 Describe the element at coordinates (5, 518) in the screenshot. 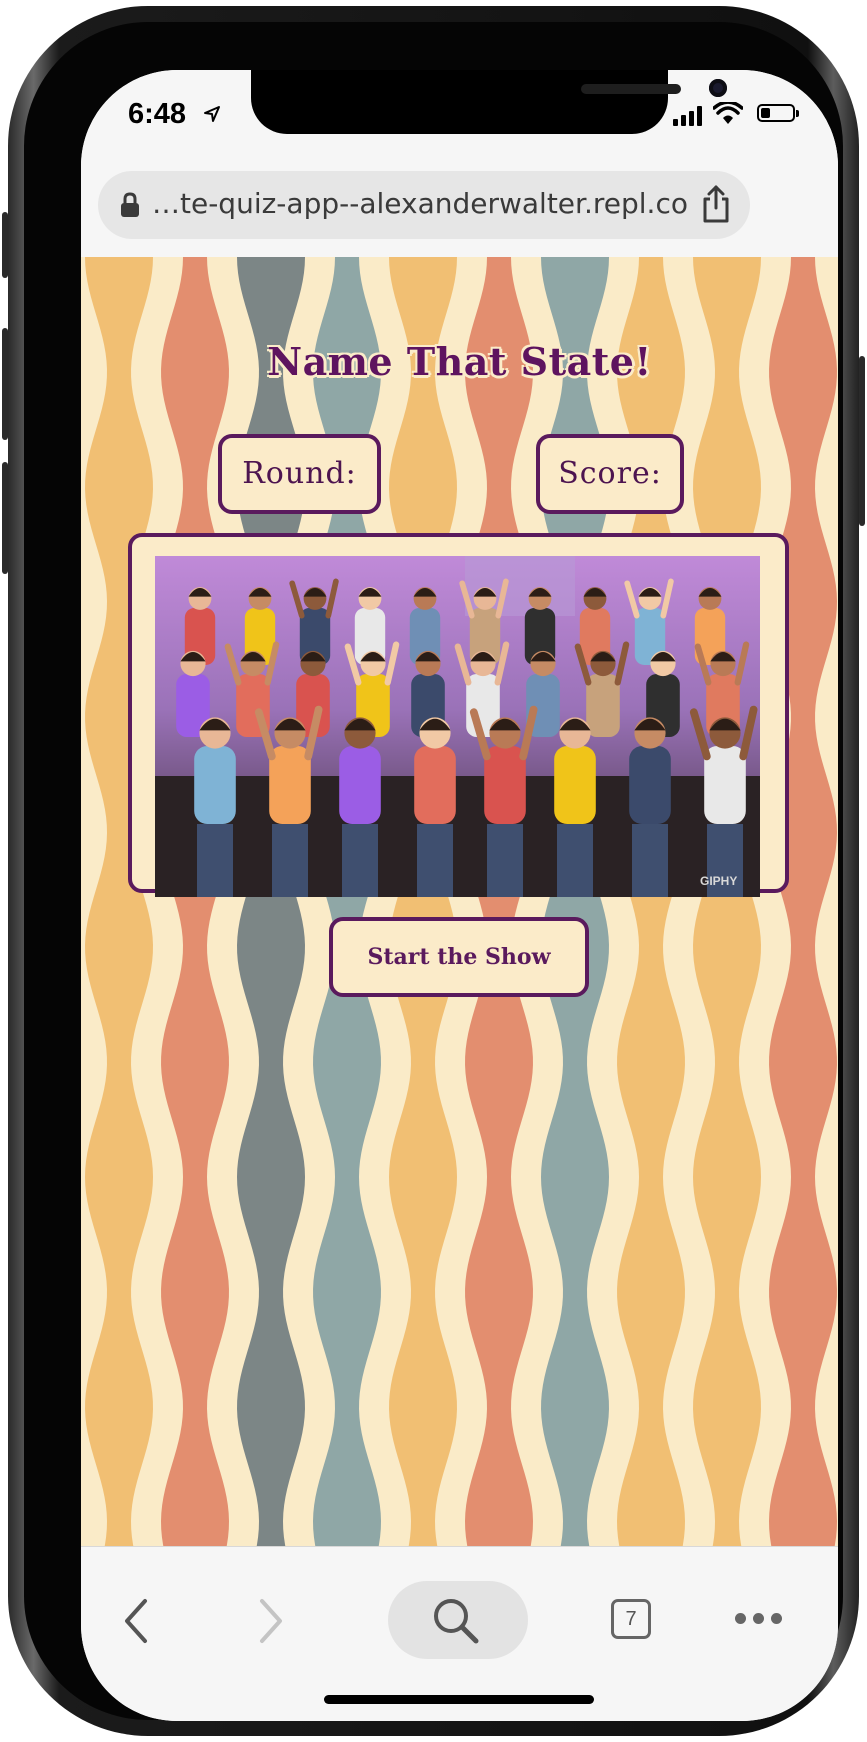

I see `volume-down-button` at that location.